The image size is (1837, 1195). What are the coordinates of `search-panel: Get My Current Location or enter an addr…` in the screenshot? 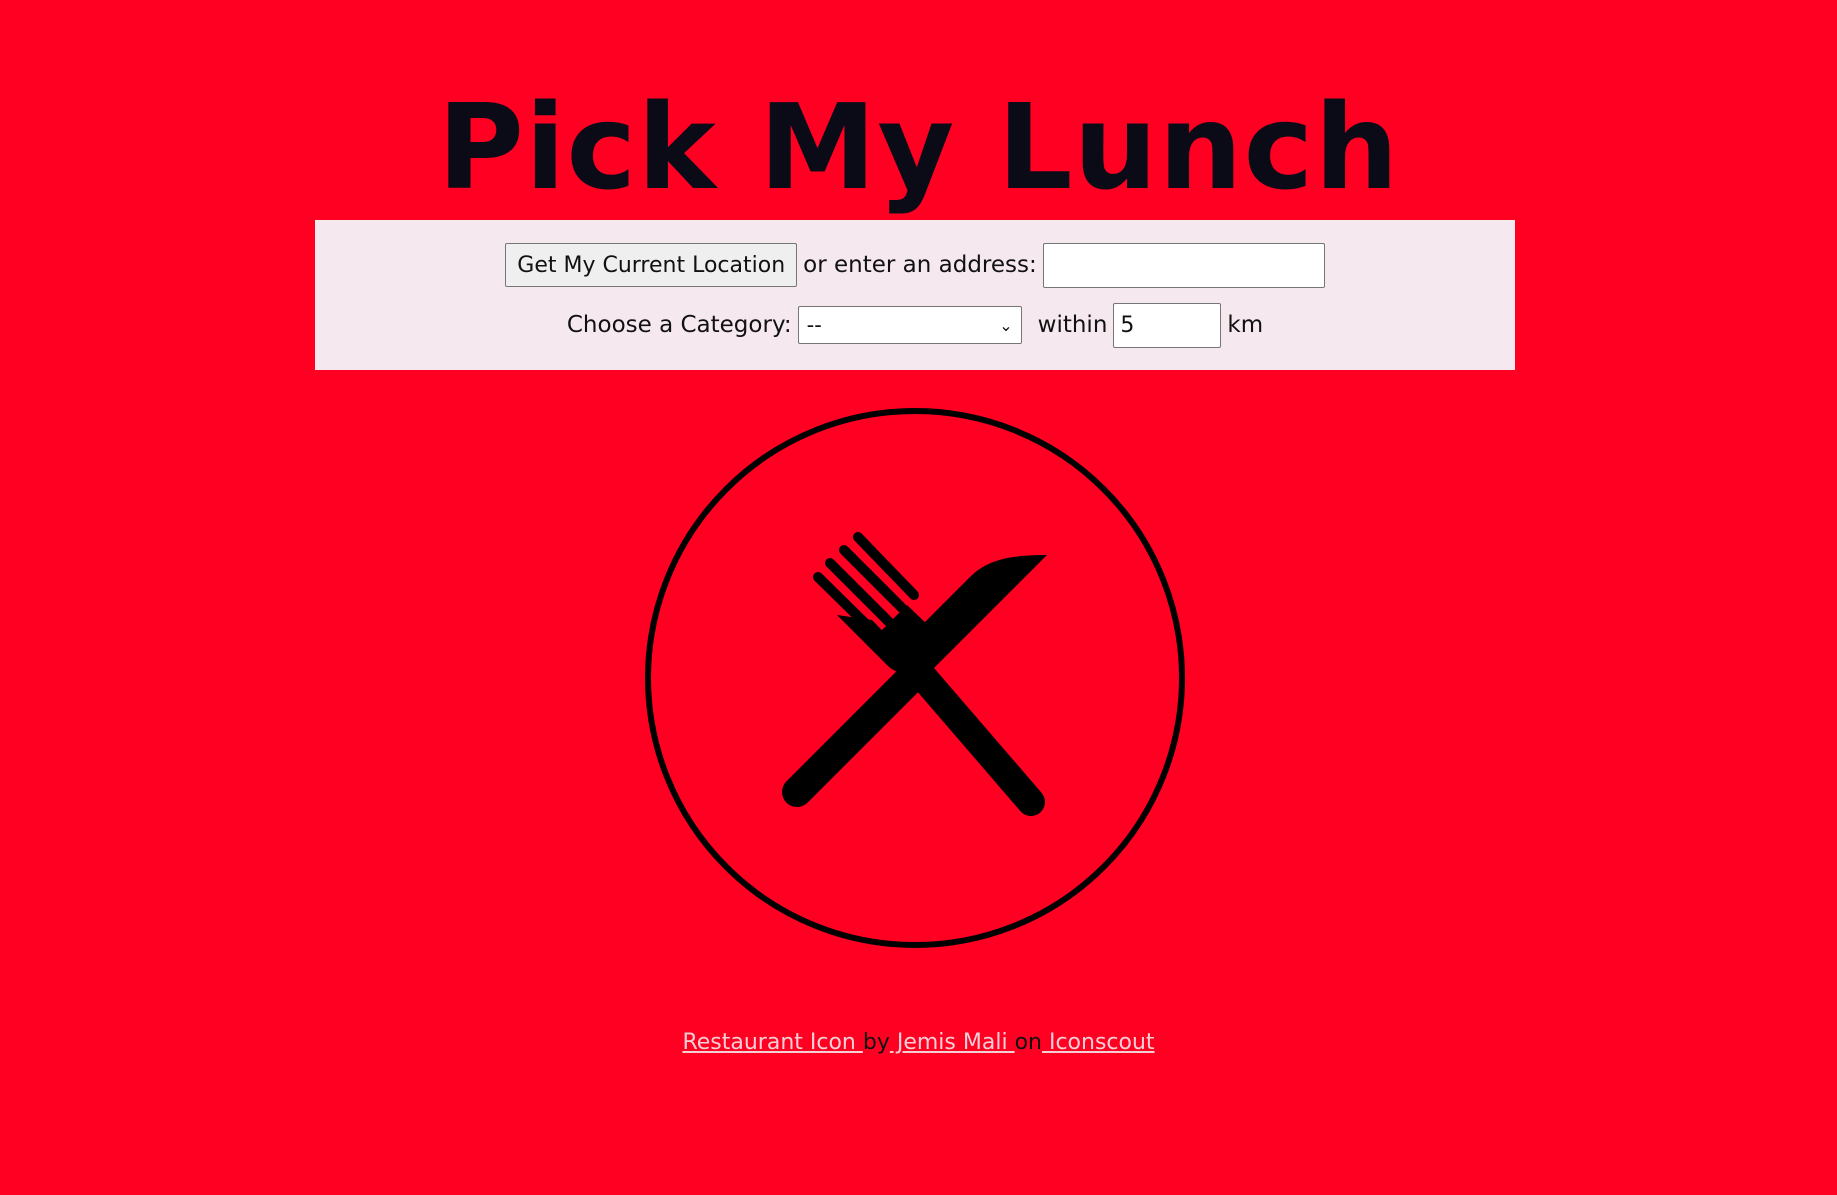 It's located at (915, 295).